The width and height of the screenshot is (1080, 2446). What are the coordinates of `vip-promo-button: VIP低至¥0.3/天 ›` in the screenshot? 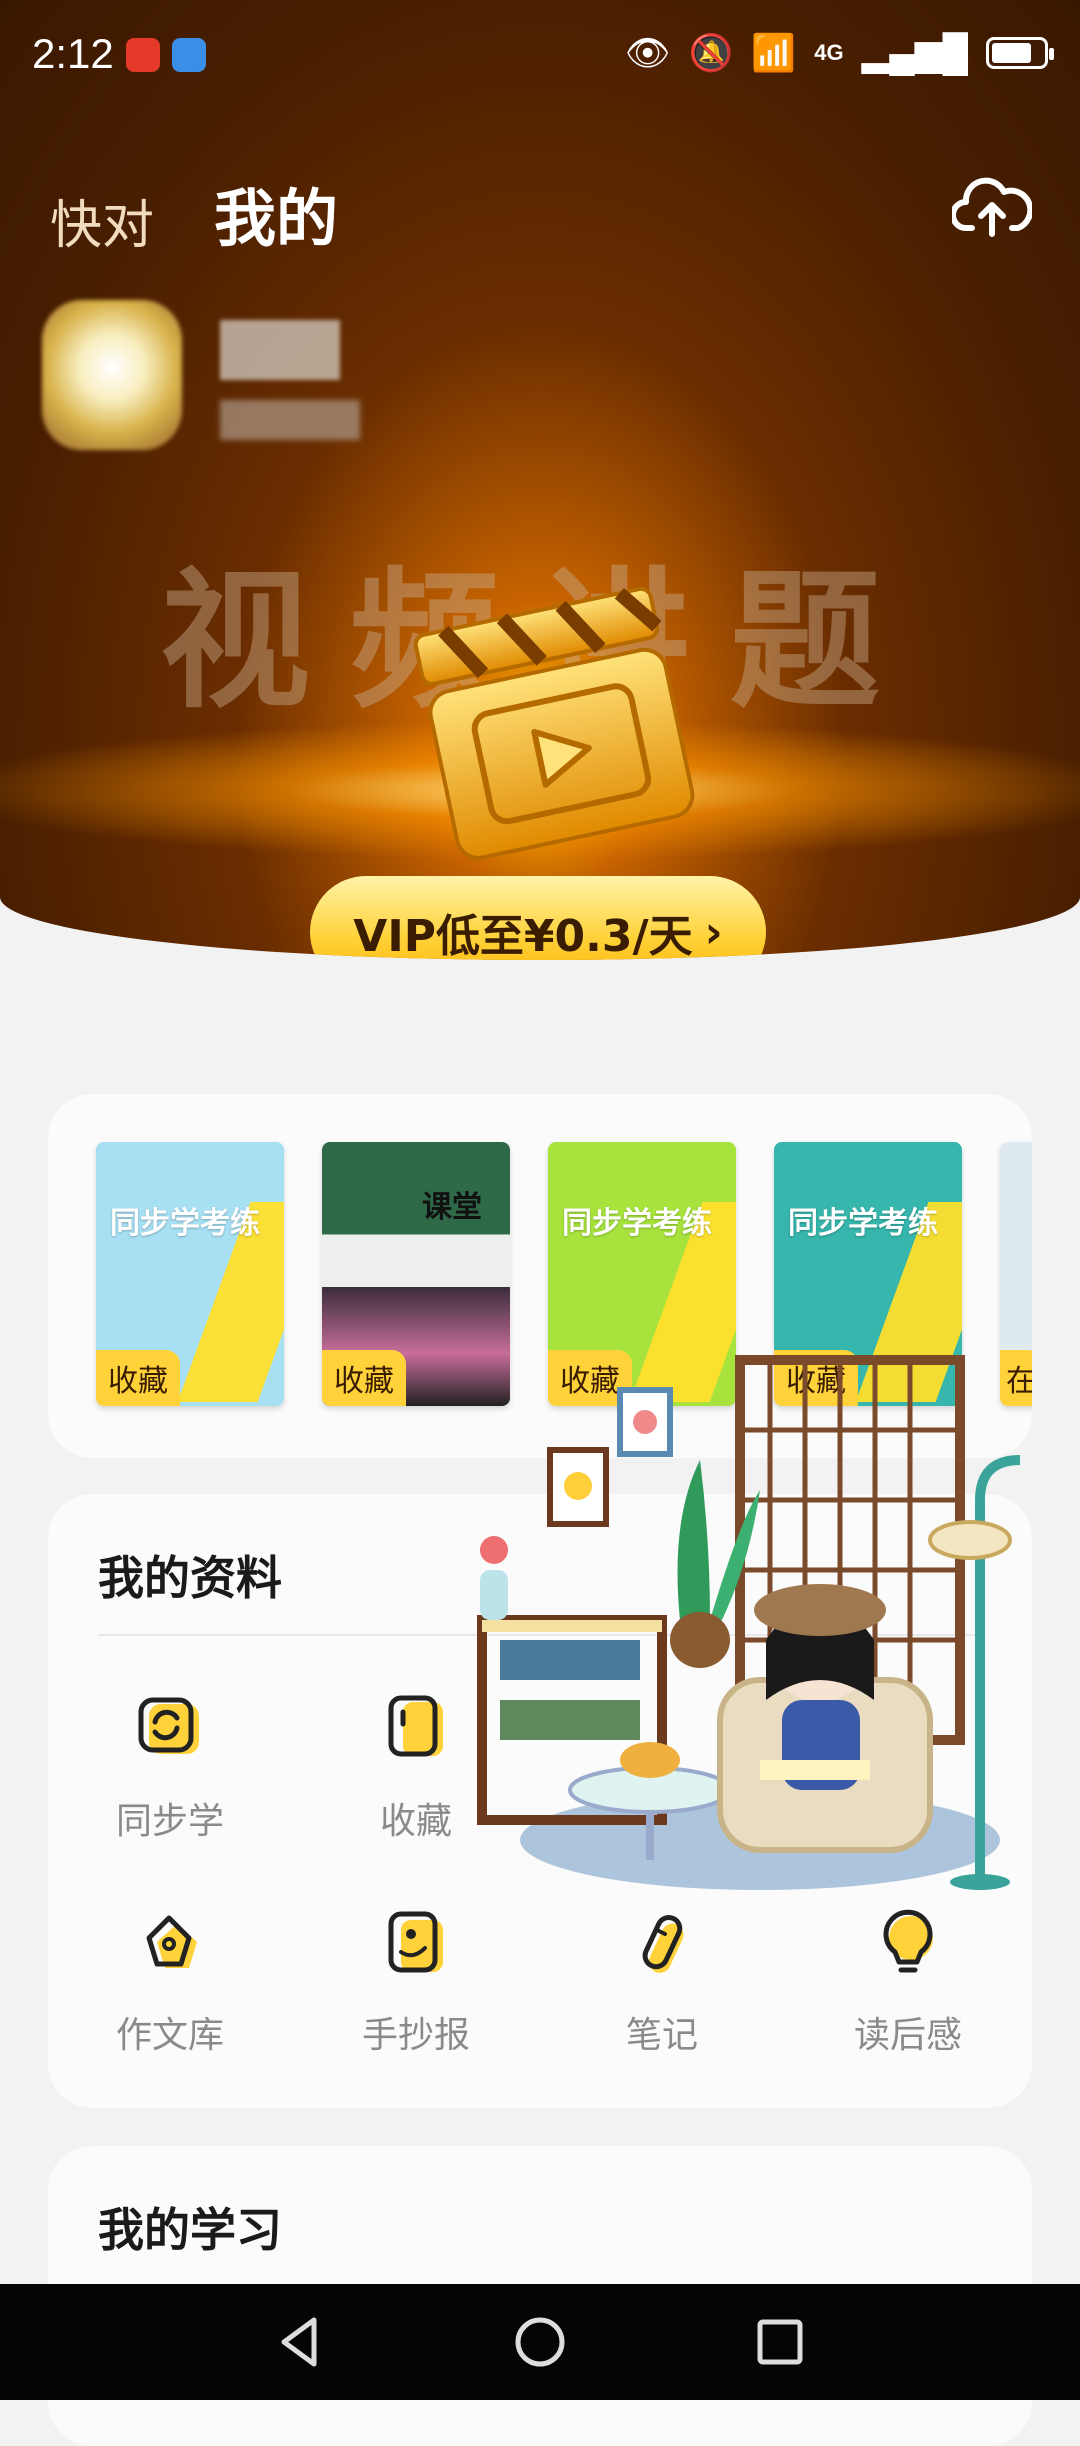 It's located at (538, 918).